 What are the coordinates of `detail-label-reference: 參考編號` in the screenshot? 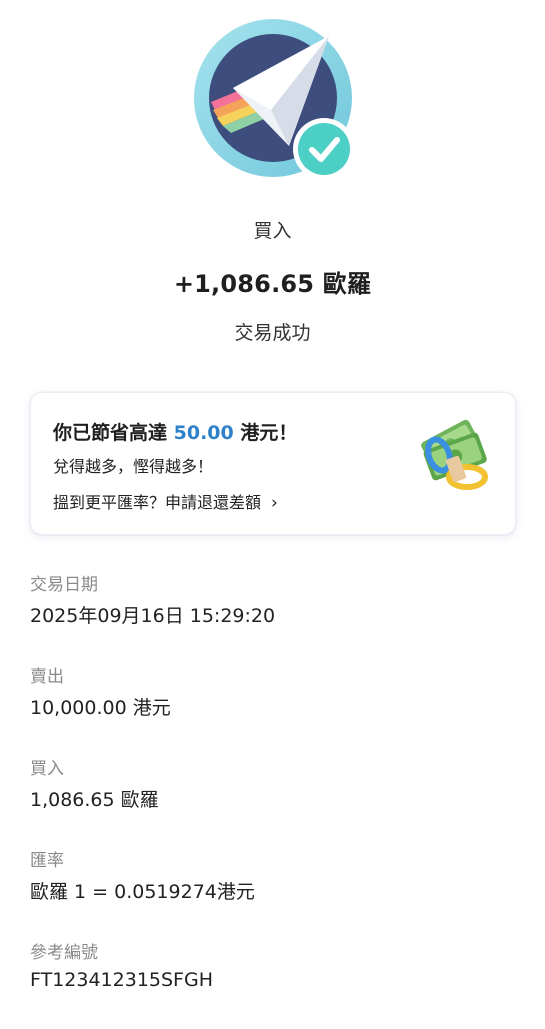 It's located at (64, 953).